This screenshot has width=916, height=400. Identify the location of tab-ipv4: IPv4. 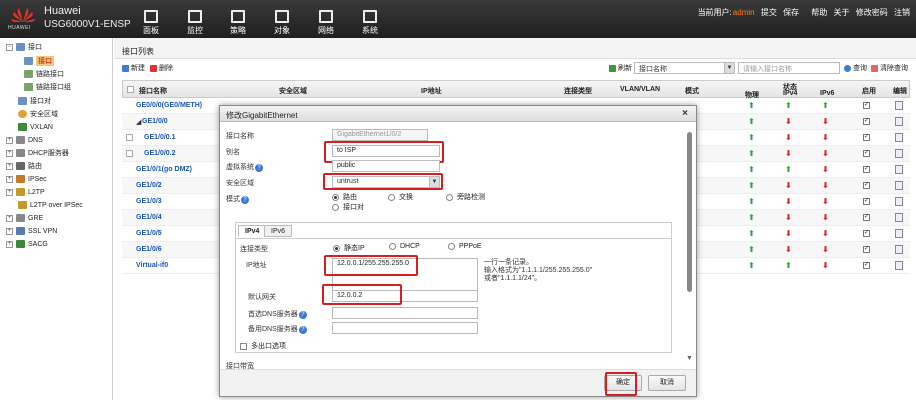
(252, 231).